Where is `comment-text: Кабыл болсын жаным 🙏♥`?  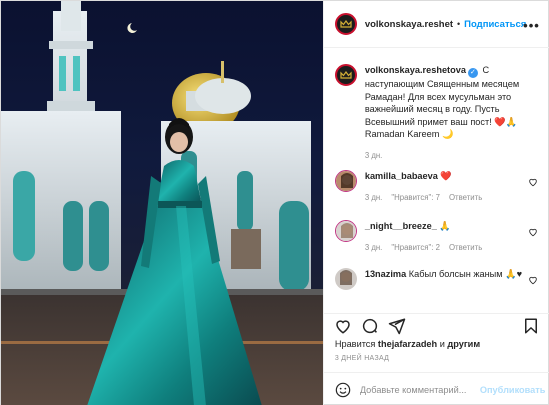
comment-text: Кабыл болсын жаным 🙏♥ is located at coordinates (464, 274).